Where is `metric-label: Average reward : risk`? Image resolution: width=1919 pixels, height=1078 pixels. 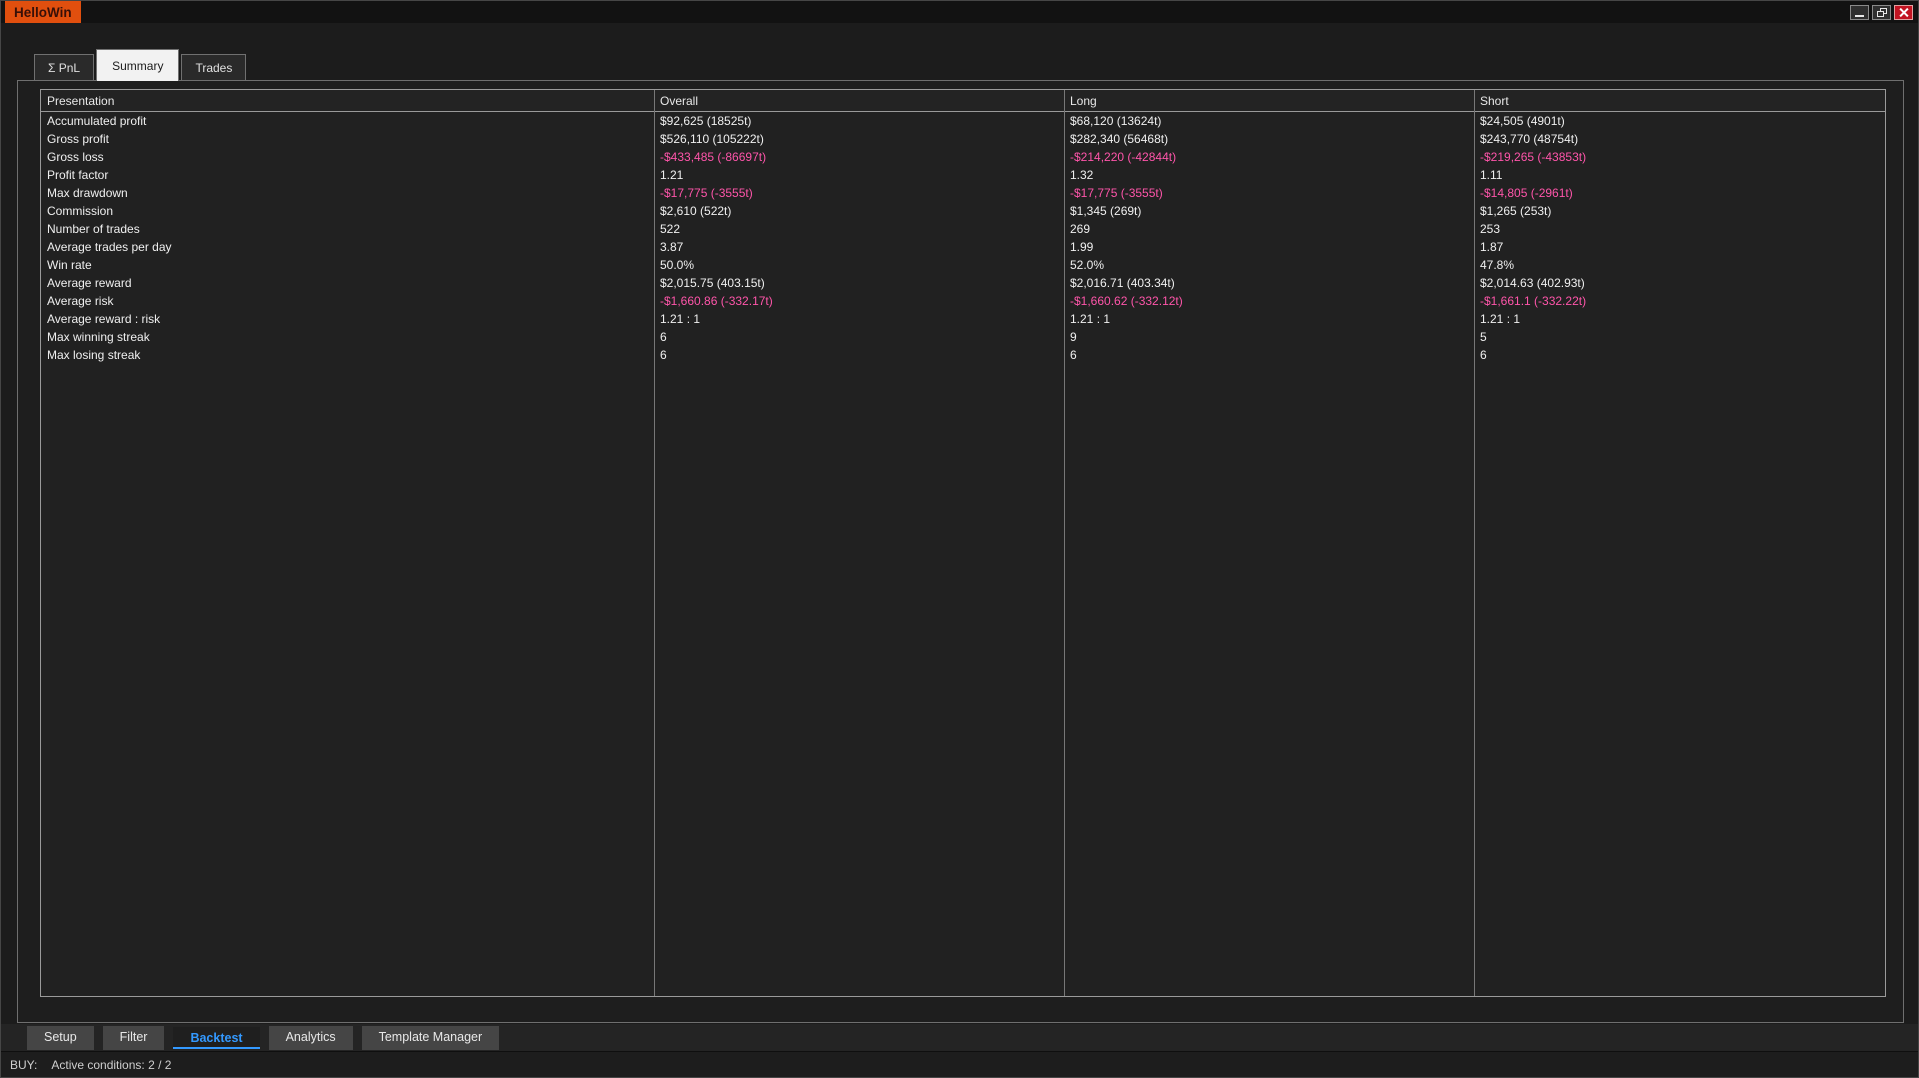 metric-label: Average reward : risk is located at coordinates (104, 319).